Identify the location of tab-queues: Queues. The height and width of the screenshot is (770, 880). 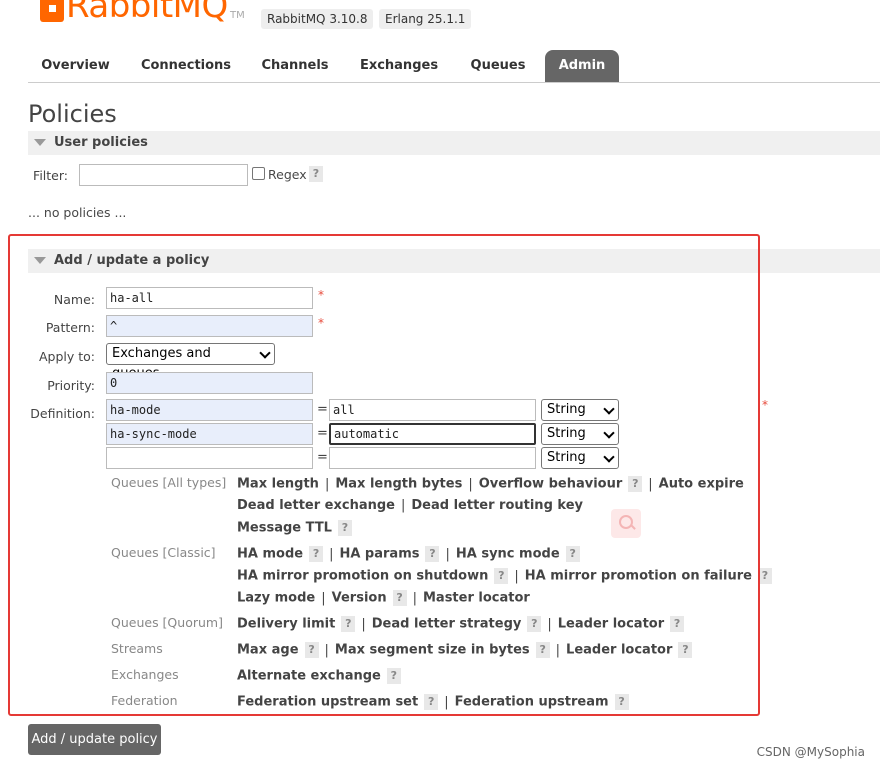
(498, 66).